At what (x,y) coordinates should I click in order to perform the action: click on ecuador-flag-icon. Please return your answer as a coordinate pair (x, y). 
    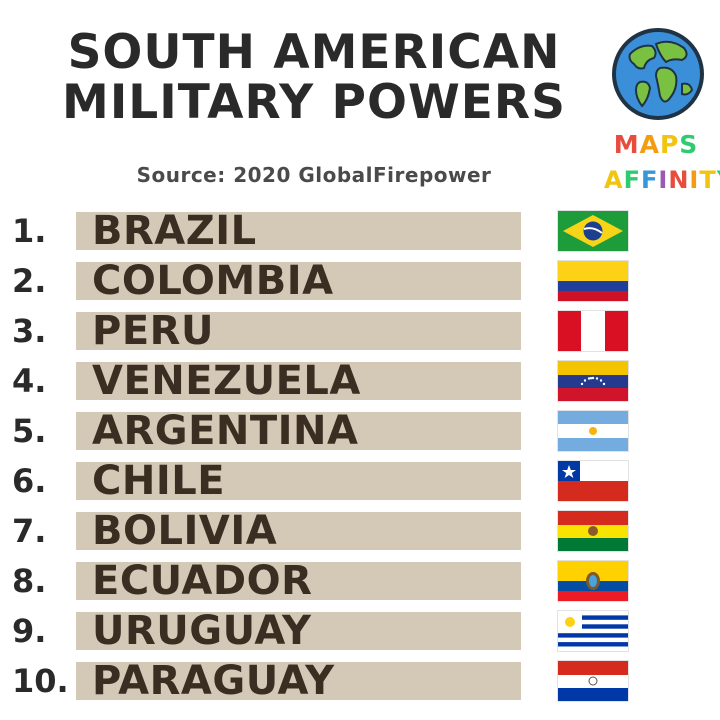
    Looking at the image, I should click on (593, 581).